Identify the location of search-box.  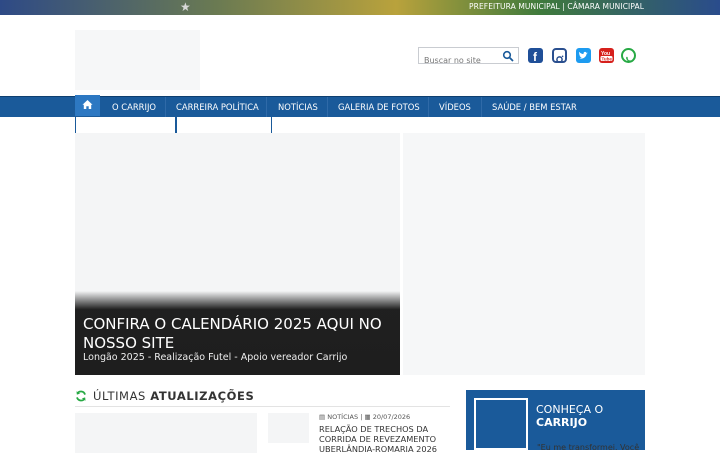
(468, 57).